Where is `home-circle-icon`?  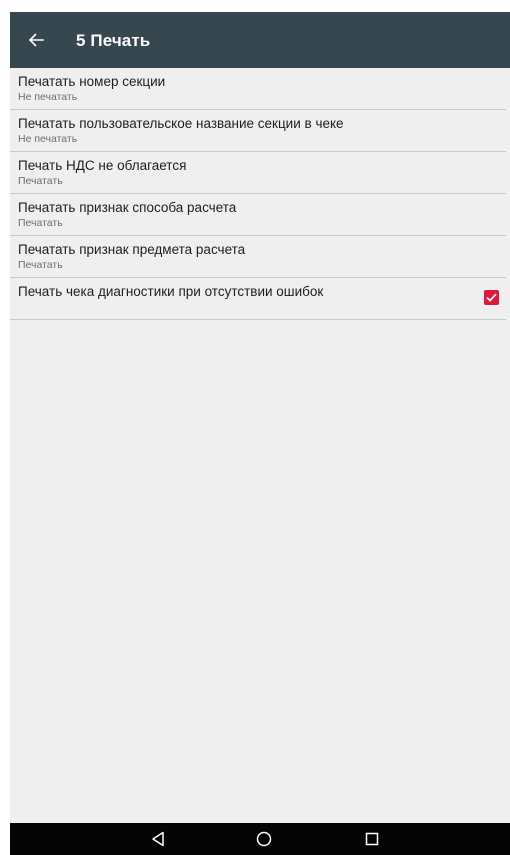
home-circle-icon is located at coordinates (264, 839).